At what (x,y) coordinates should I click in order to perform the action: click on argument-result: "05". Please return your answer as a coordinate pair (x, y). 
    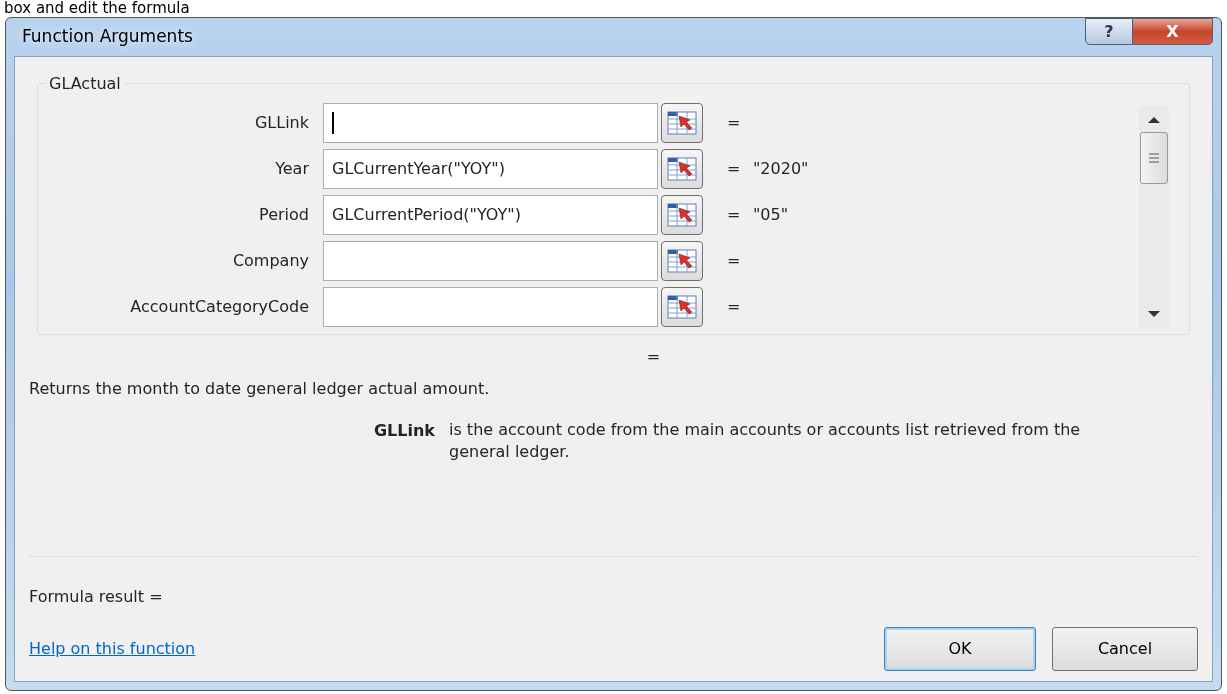
    Looking at the image, I should click on (771, 215).